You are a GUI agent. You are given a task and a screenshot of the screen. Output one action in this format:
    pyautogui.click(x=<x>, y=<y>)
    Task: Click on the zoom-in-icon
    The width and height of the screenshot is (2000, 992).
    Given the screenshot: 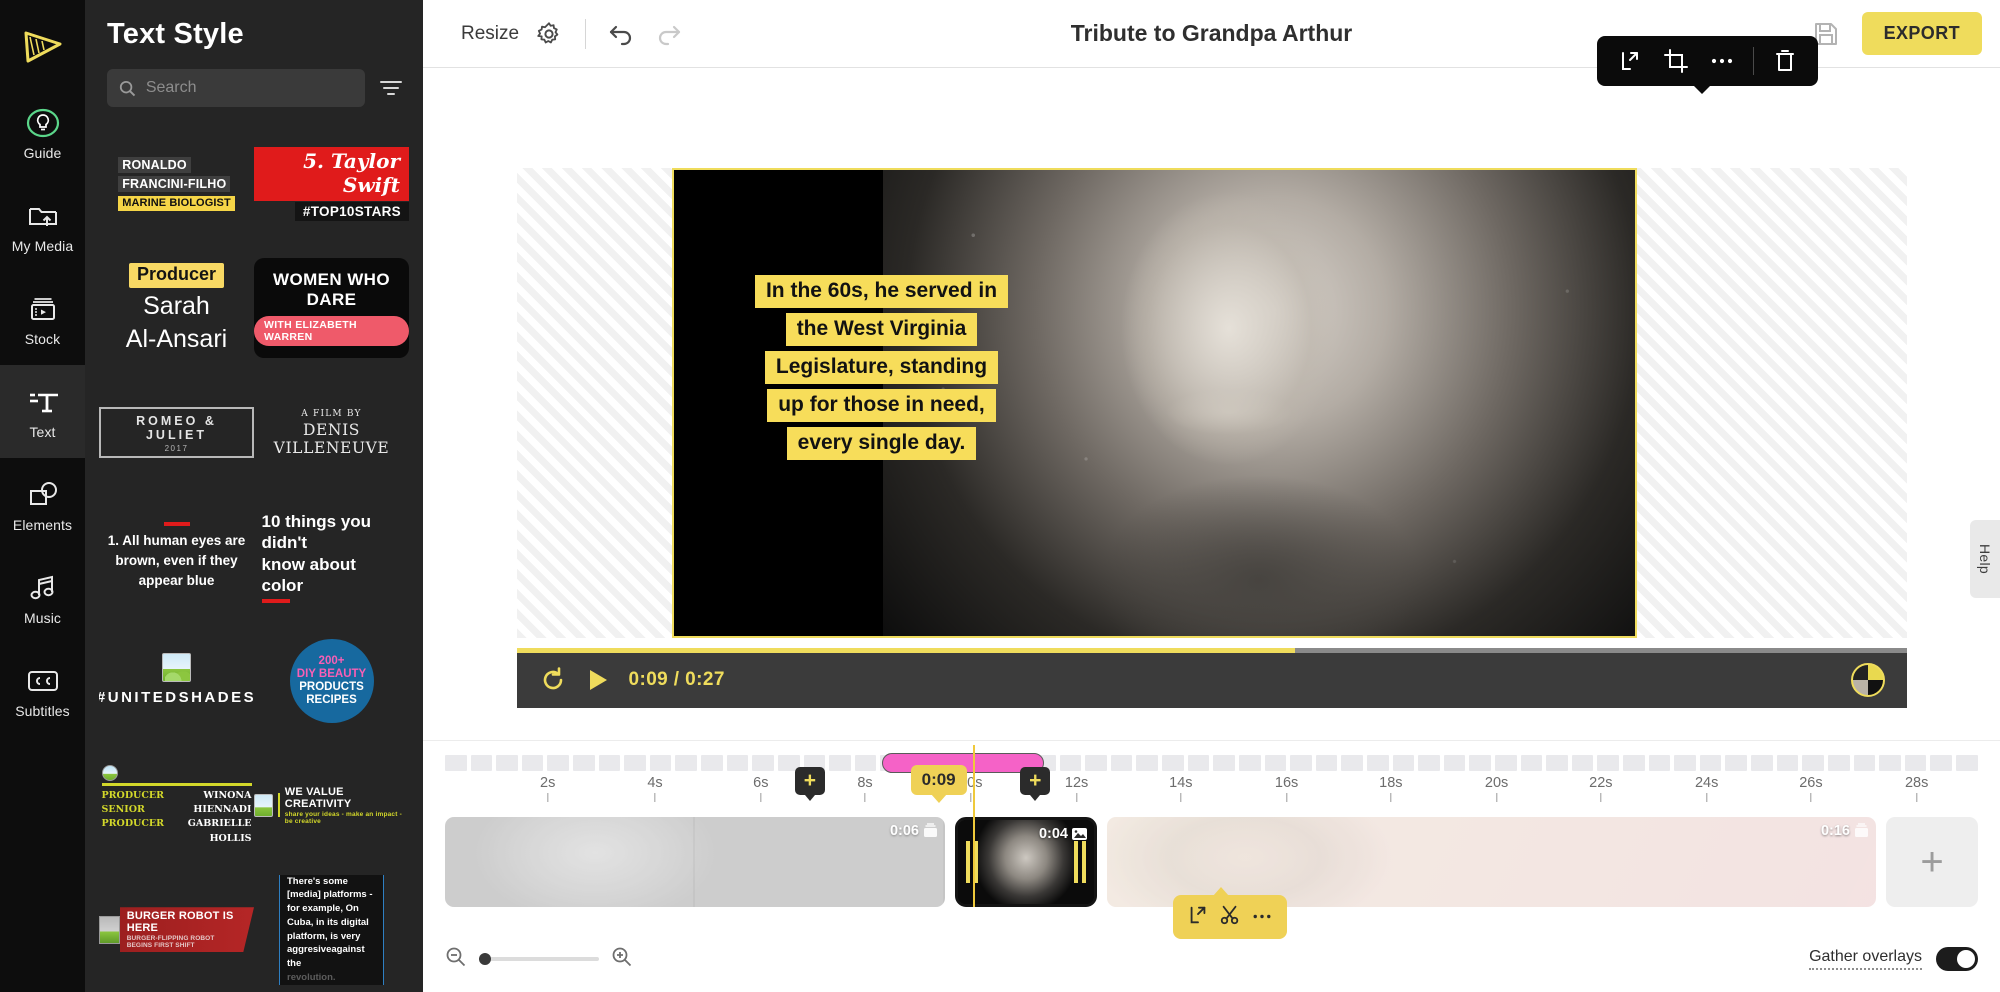 What is the action you would take?
    pyautogui.click(x=622, y=956)
    